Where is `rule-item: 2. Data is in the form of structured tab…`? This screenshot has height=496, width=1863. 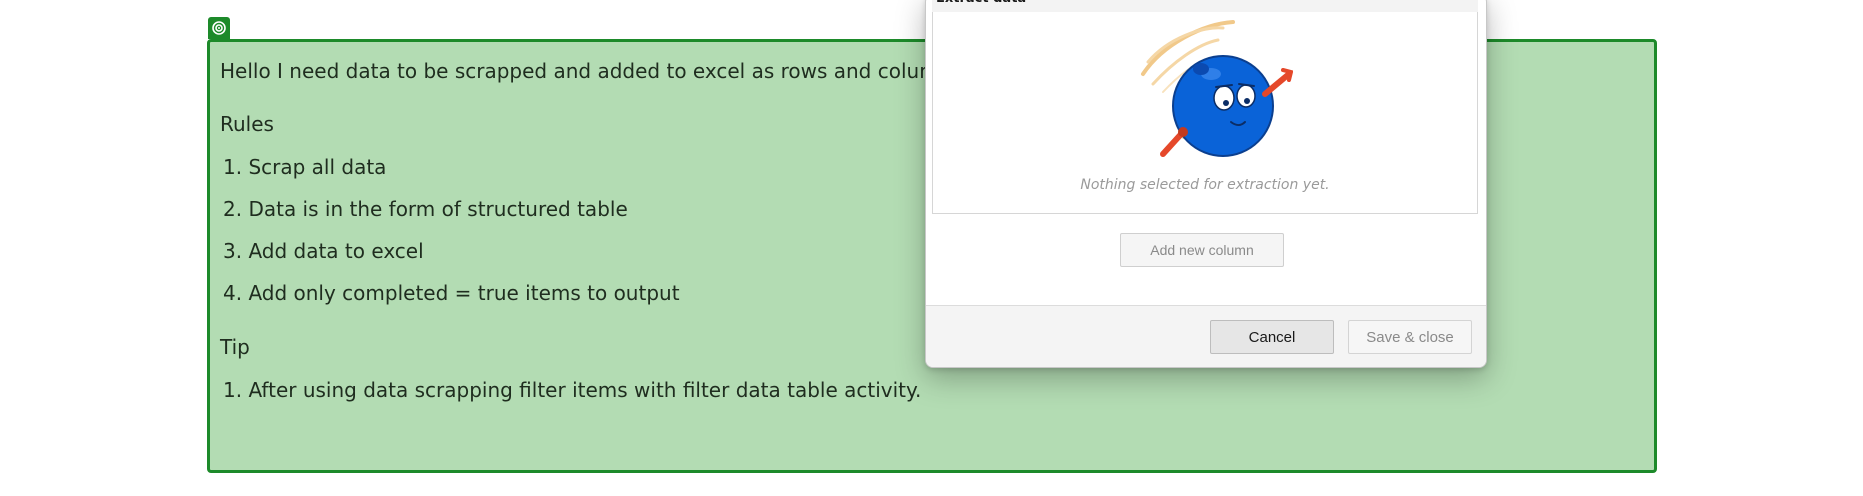
rule-item: 2. Data is in the form of structured tab… is located at coordinates (425, 209).